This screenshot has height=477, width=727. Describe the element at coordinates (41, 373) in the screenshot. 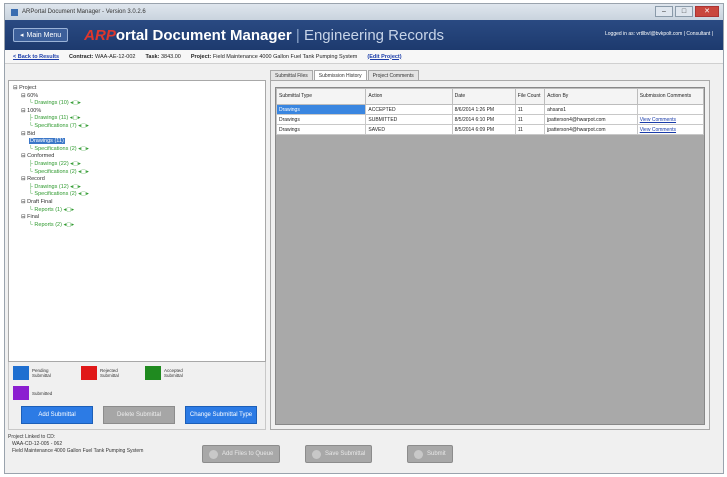

I see `legend-pending-label: Pending Submittal` at that location.